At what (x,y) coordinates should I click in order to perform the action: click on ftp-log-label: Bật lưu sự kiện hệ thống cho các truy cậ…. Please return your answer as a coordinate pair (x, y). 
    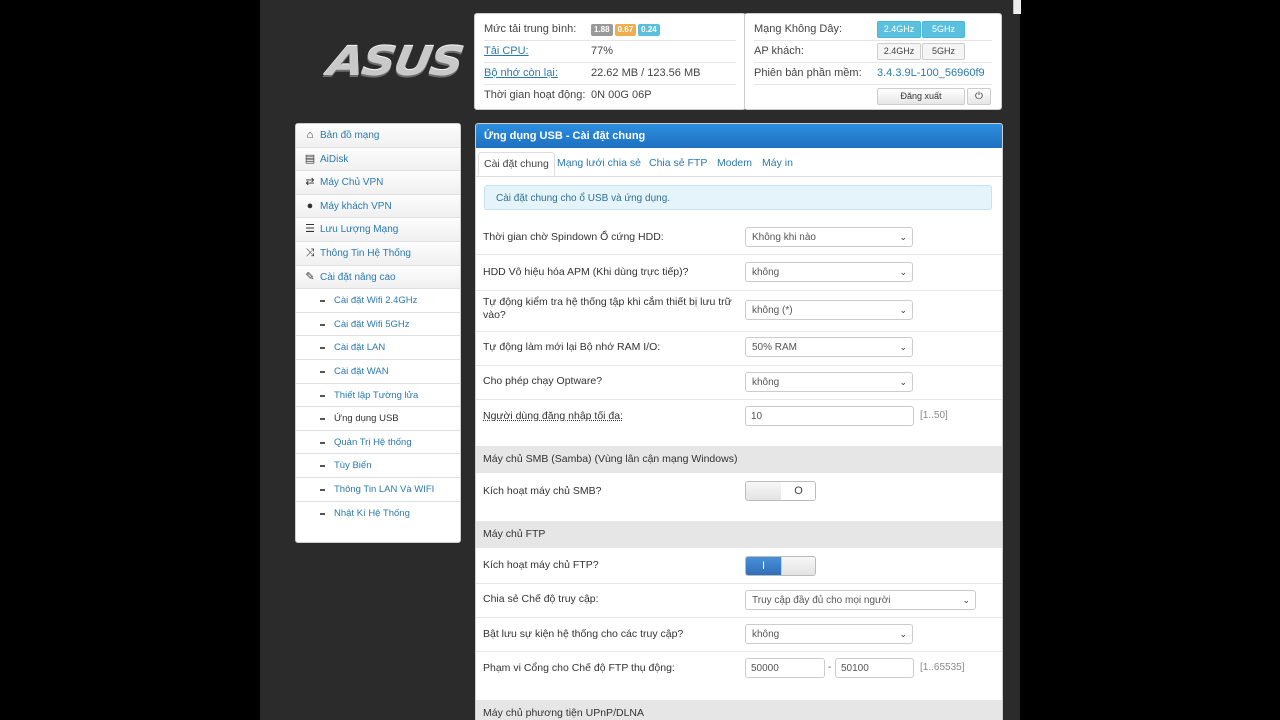
    Looking at the image, I should click on (583, 634).